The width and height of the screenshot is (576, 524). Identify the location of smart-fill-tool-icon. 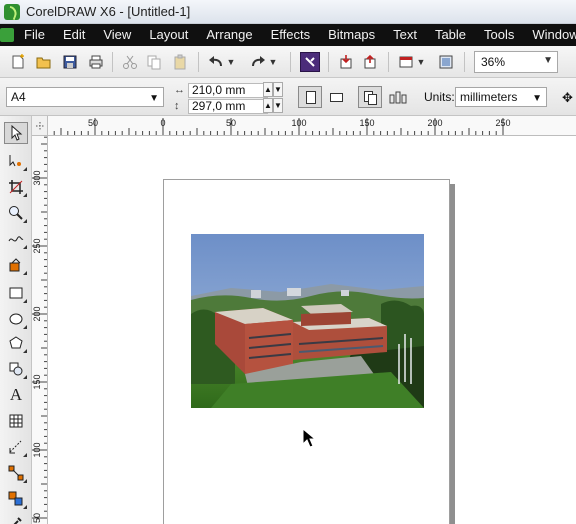
(16, 265).